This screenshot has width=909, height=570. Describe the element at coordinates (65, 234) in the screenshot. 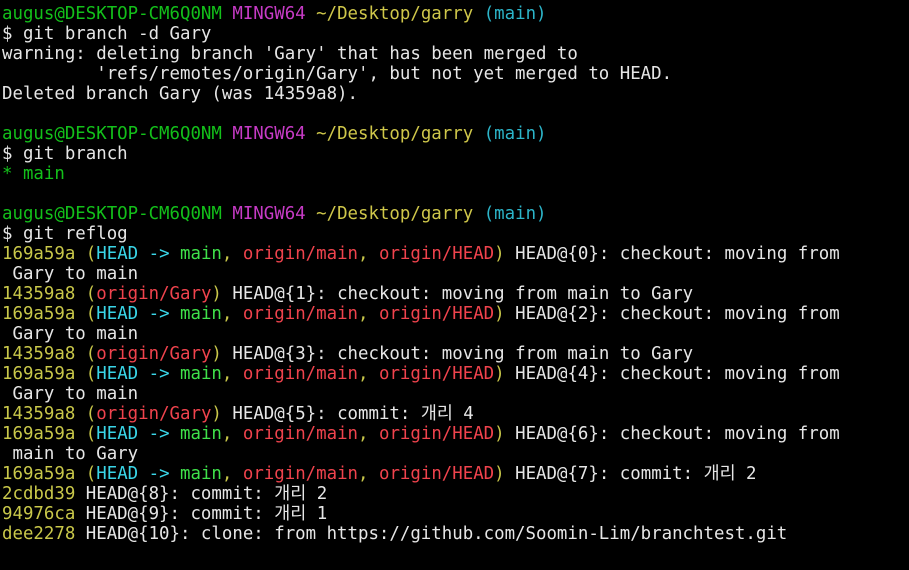

I see `terminal-text-segment: $ git reflog` at that location.